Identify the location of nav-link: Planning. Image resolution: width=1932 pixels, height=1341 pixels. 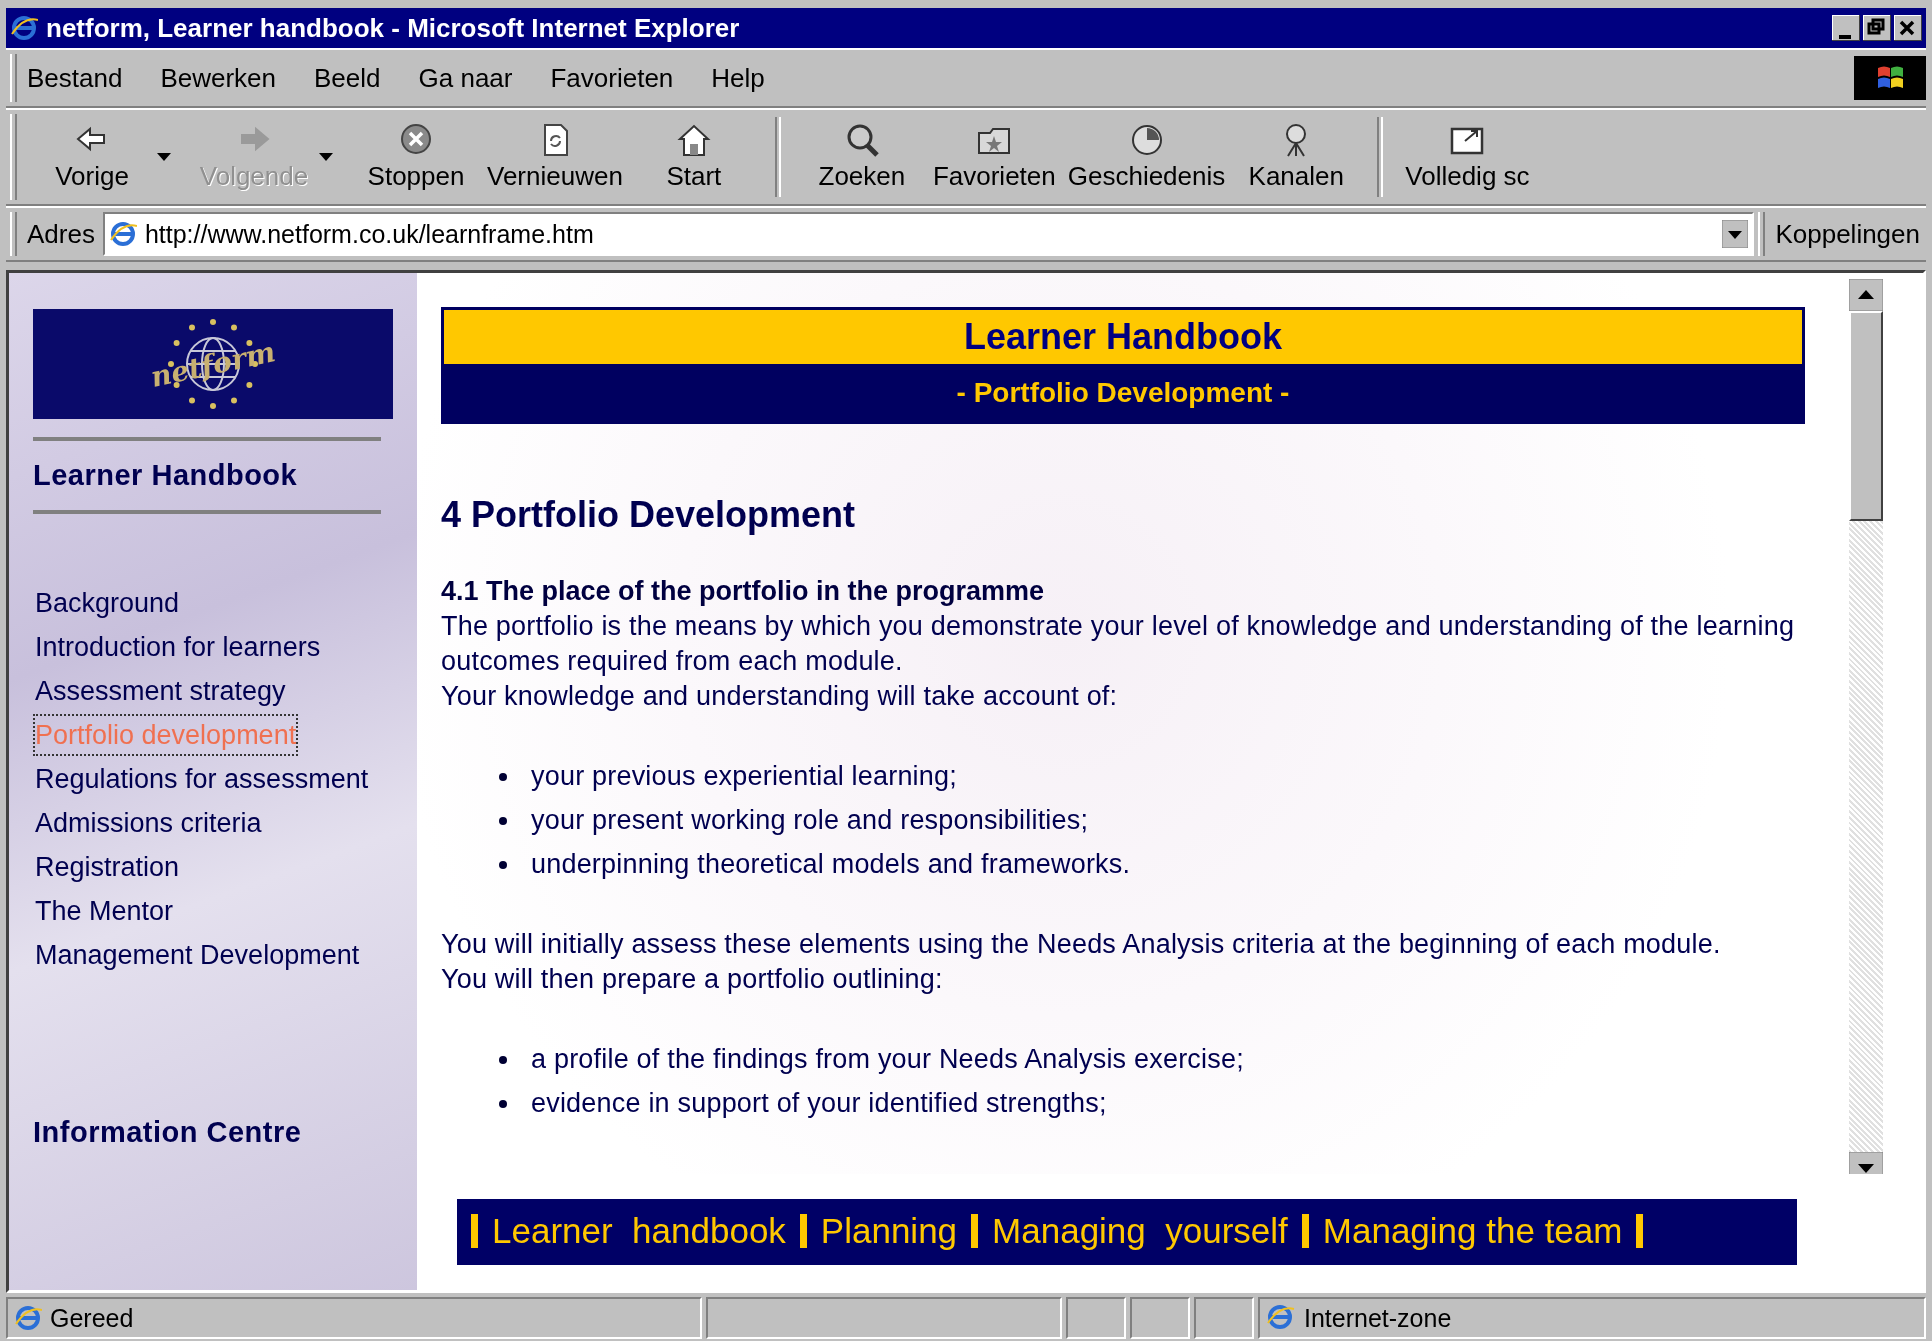
(889, 1231).